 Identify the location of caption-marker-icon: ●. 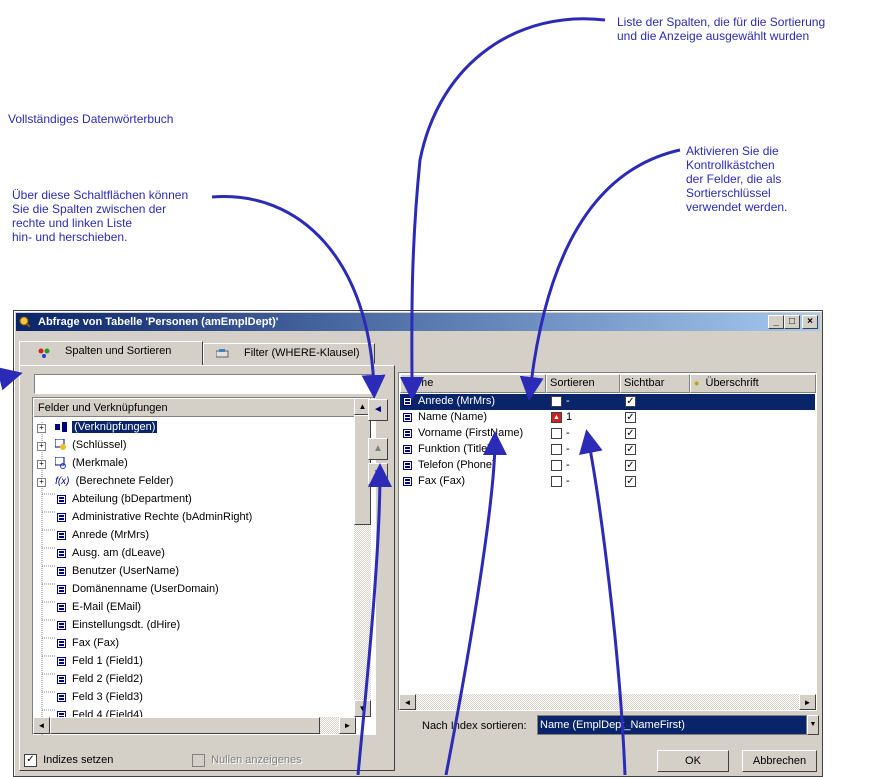
(697, 383).